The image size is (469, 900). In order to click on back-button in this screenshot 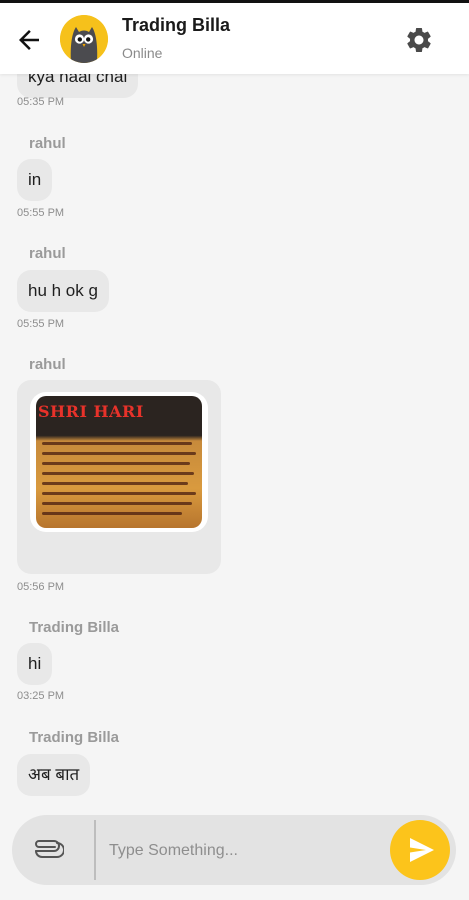, I will do `click(29, 40)`.